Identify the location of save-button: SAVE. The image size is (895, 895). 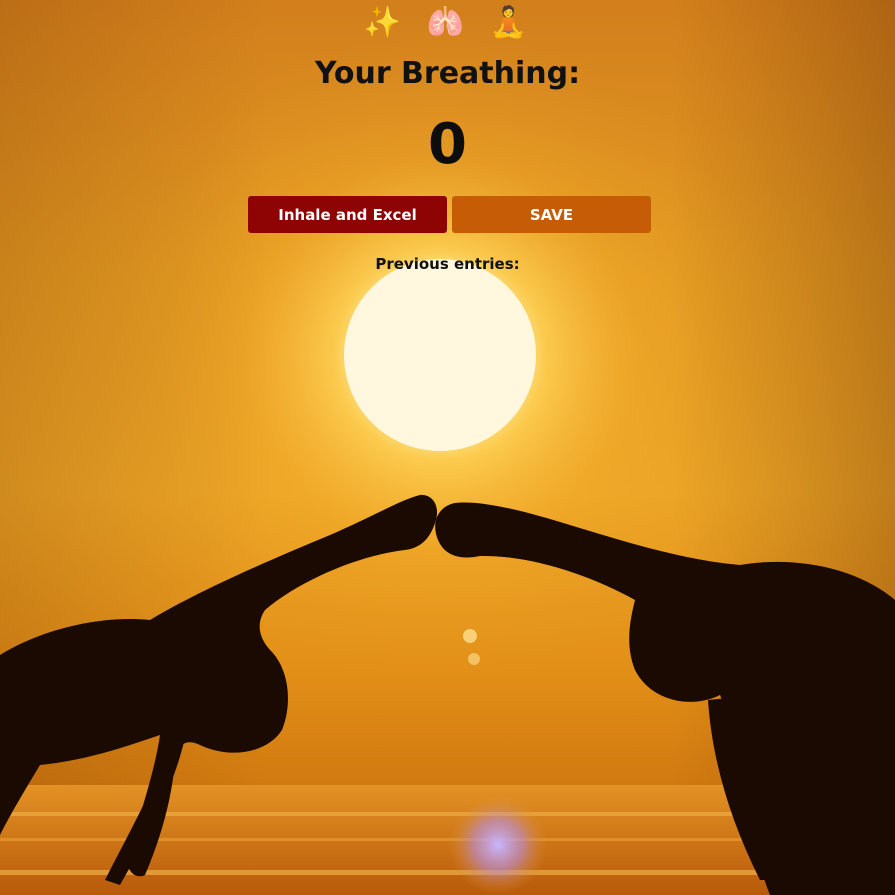
(551, 214).